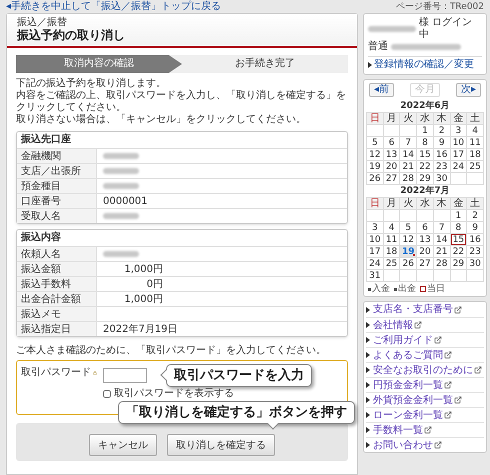 The width and height of the screenshot is (490, 475). Describe the element at coordinates (392, 204) in the screenshot. I see `weekday-cell: 月` at that location.